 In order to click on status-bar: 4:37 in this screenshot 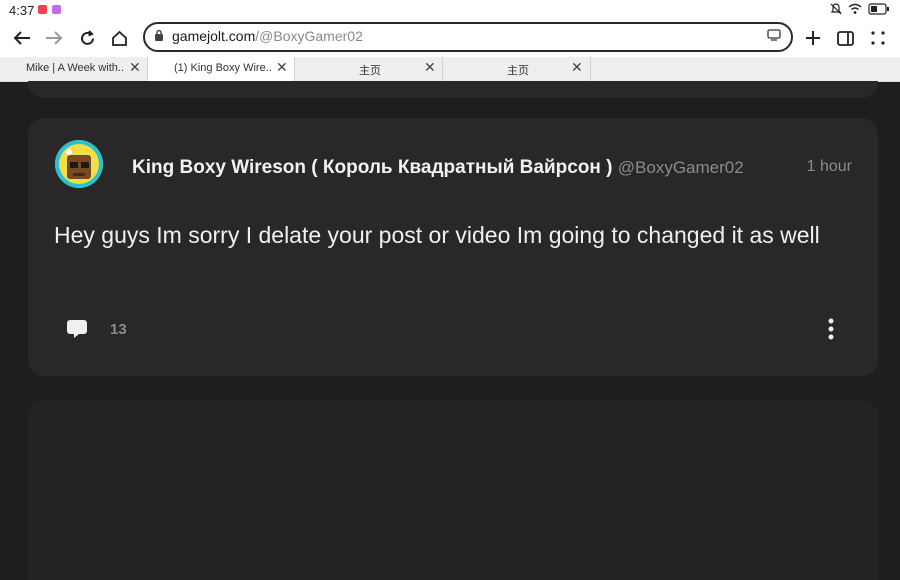, I will do `click(450, 10)`.